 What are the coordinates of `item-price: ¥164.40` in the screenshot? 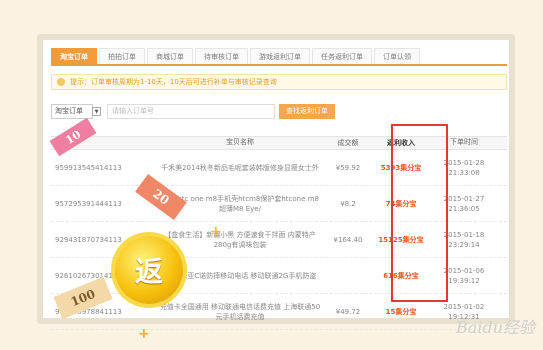 It's located at (348, 239).